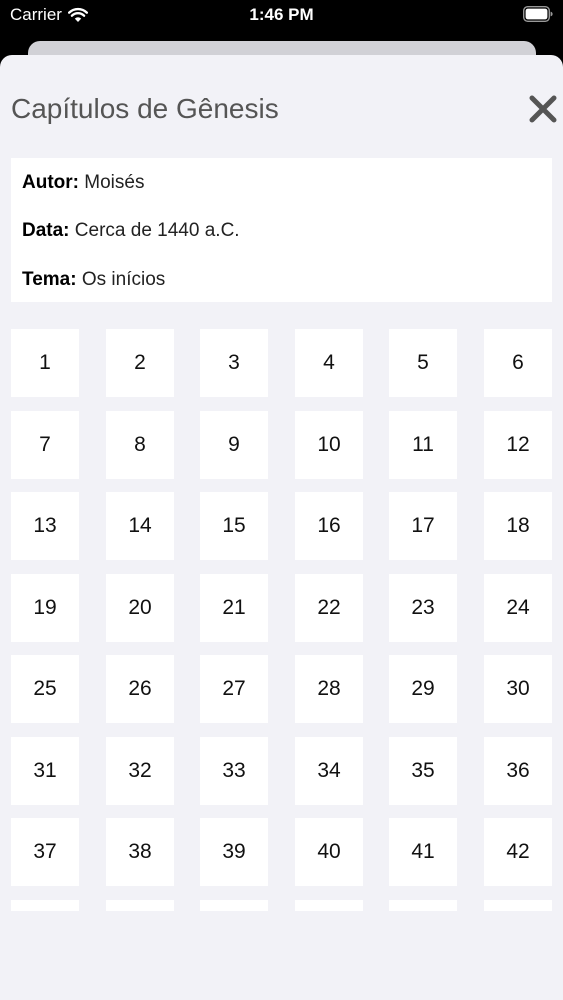 This screenshot has width=563, height=1000. Describe the element at coordinates (423, 905) in the screenshot. I see `chapter-button: 47` at that location.